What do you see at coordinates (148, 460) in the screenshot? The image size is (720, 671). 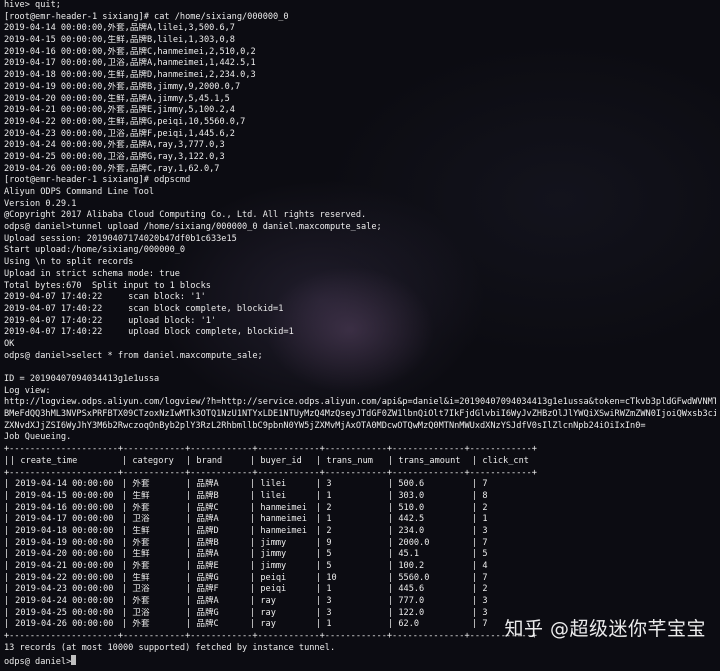 I see `header-category: | category` at bounding box center [148, 460].